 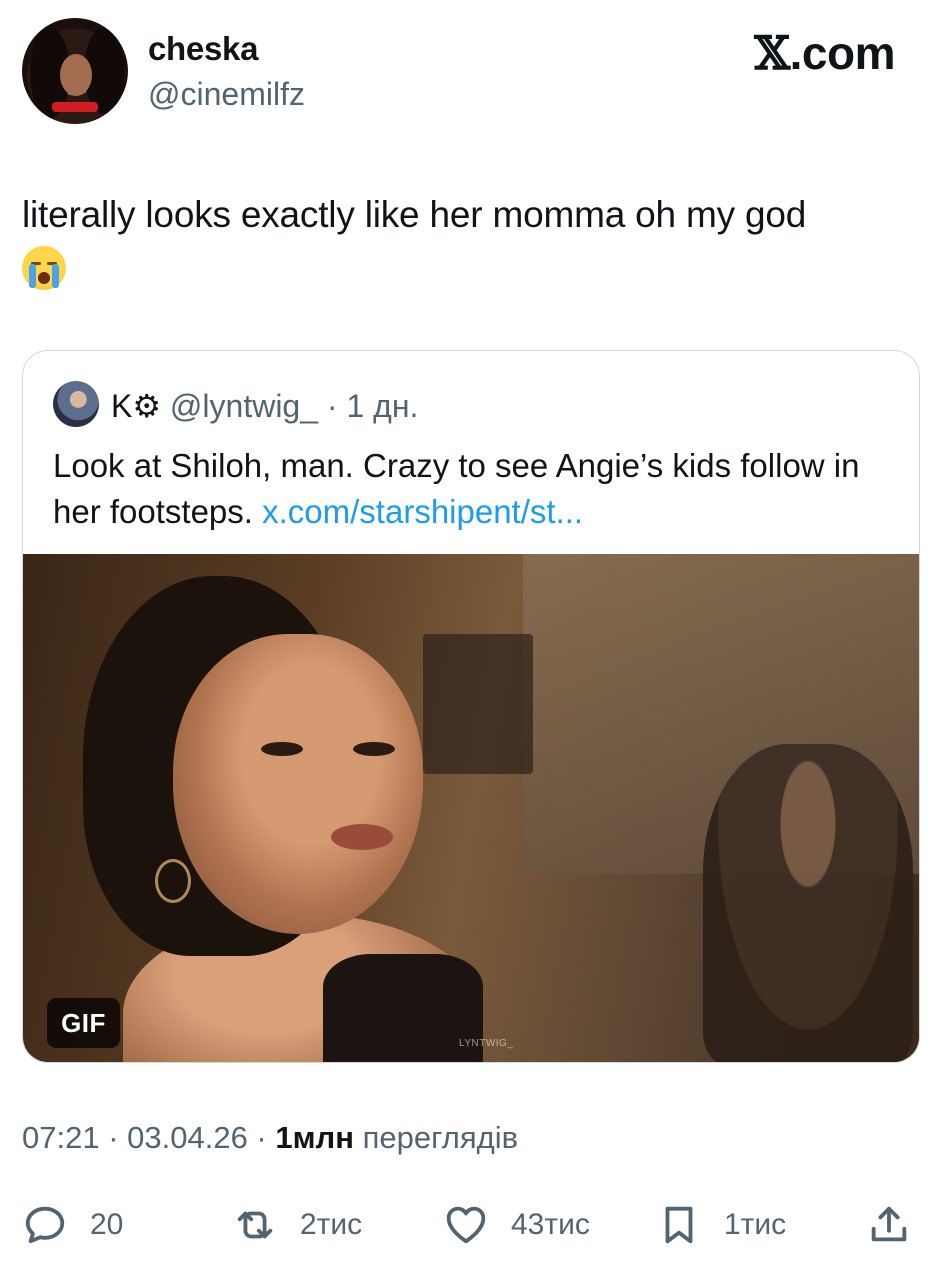 What do you see at coordinates (244, 406) in the screenshot?
I see `quoted-author-handle: @lyntwig_` at bounding box center [244, 406].